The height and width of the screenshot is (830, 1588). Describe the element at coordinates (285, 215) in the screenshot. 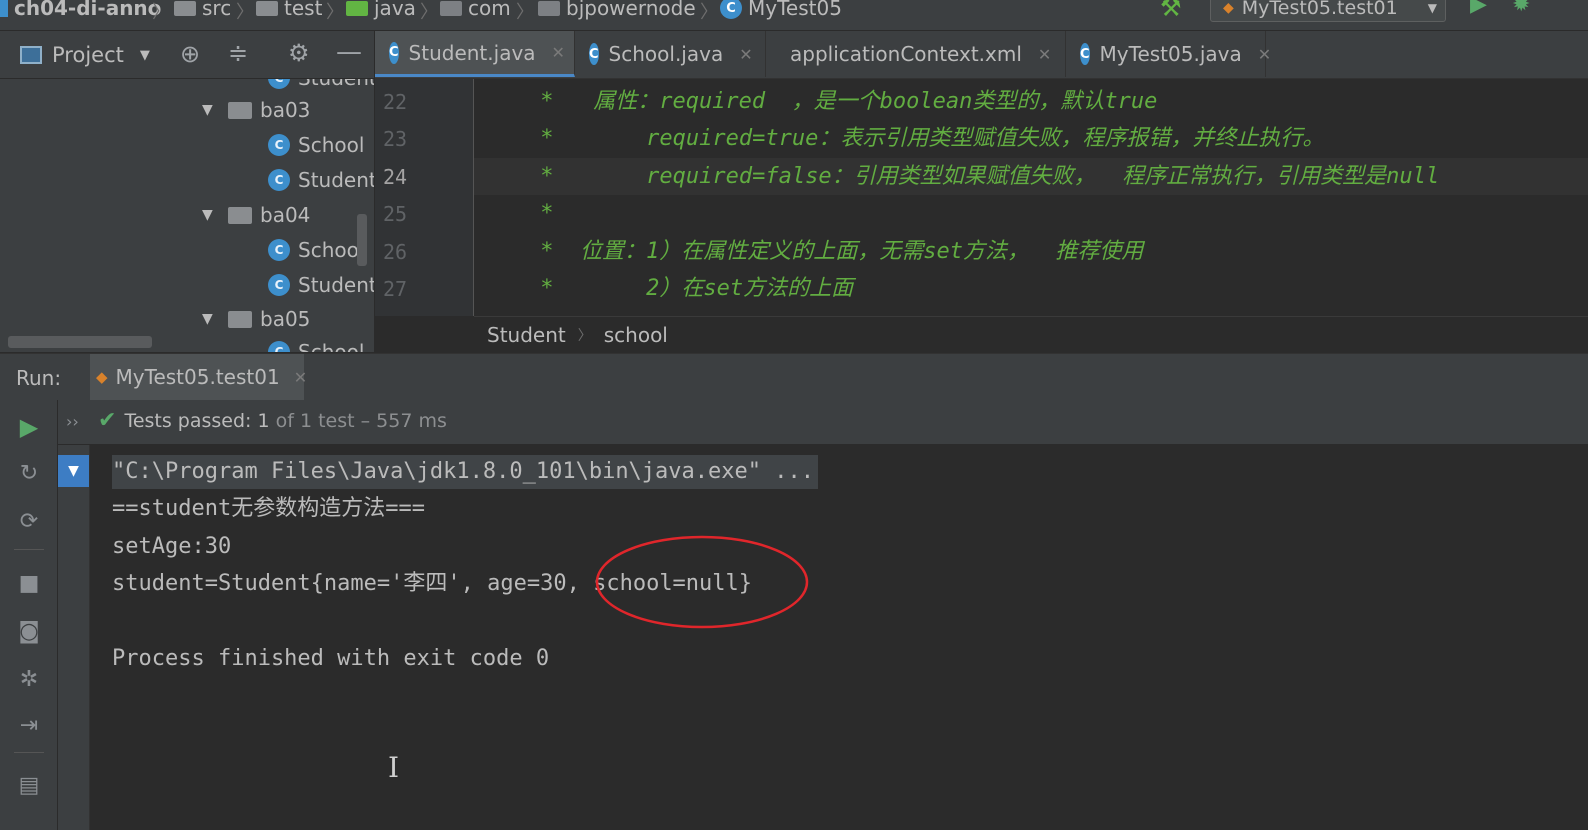

I see `tree-item-label: ba04` at that location.